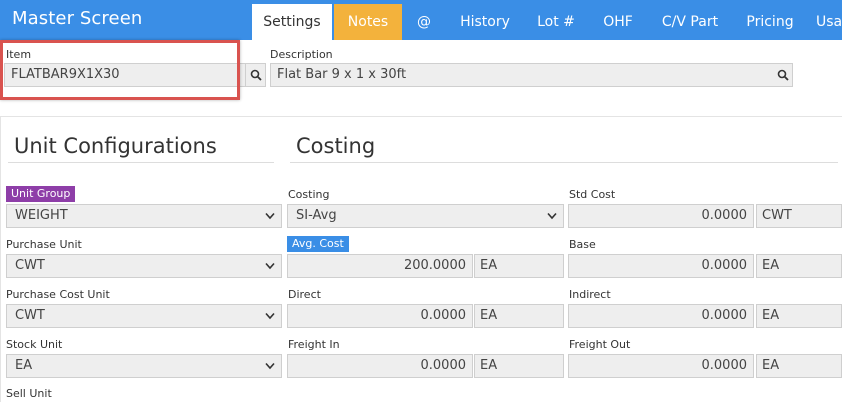  What do you see at coordinates (661, 266) in the screenshot?
I see `base-input: 0.0000` at bounding box center [661, 266].